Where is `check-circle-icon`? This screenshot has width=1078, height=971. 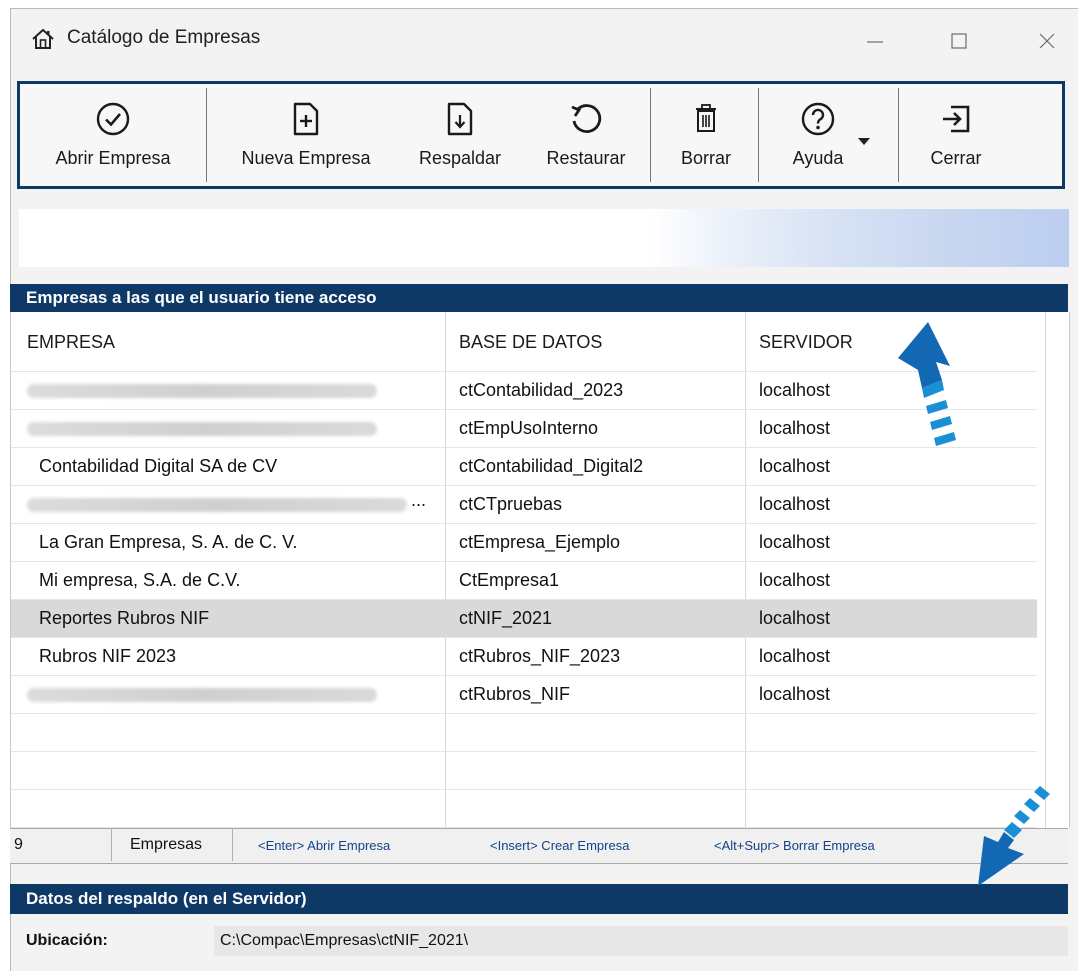
check-circle-icon is located at coordinates (113, 119).